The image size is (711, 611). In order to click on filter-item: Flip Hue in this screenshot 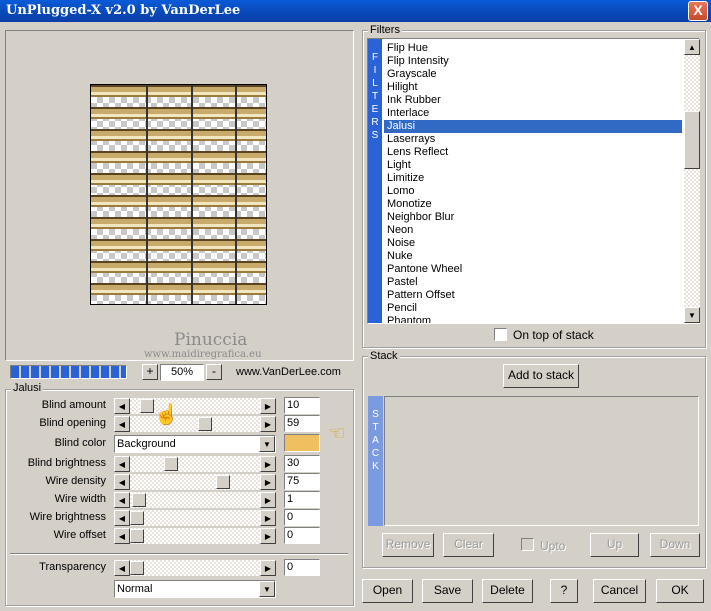, I will do `click(533, 48)`.